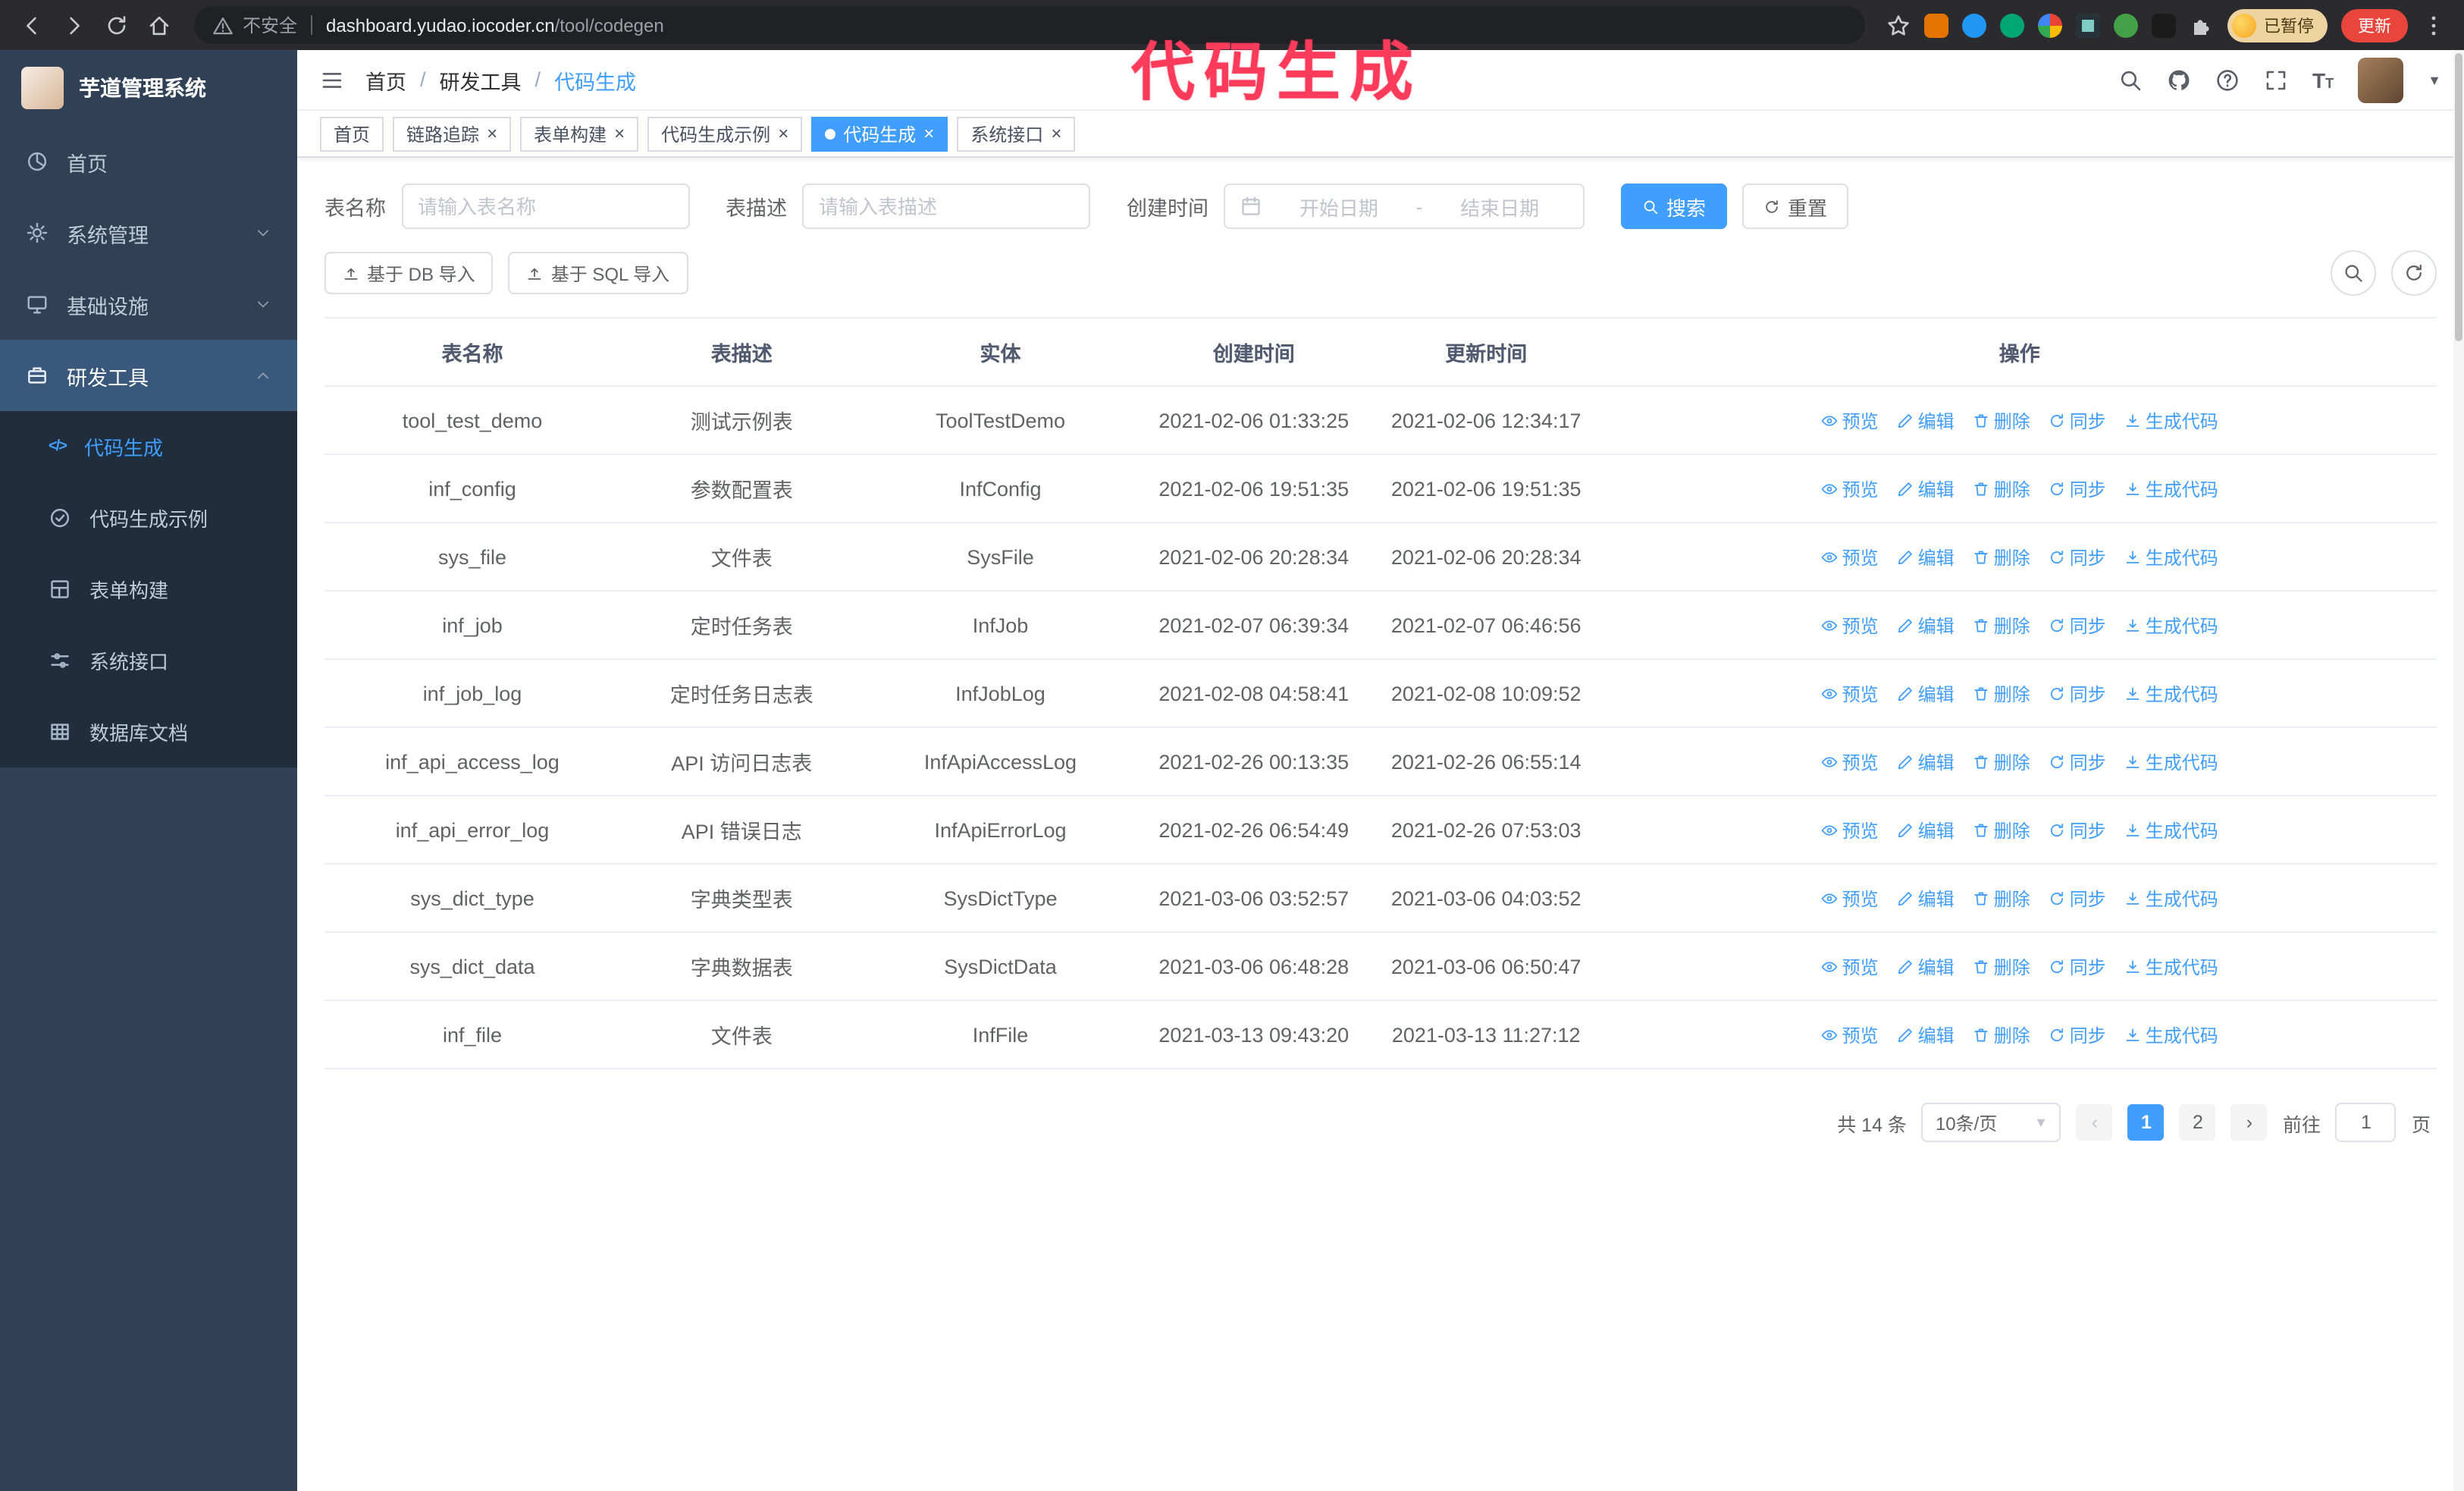 The width and height of the screenshot is (2464, 1491). What do you see at coordinates (2094, 1122) in the screenshot?
I see `prev-page-button: ‹` at bounding box center [2094, 1122].